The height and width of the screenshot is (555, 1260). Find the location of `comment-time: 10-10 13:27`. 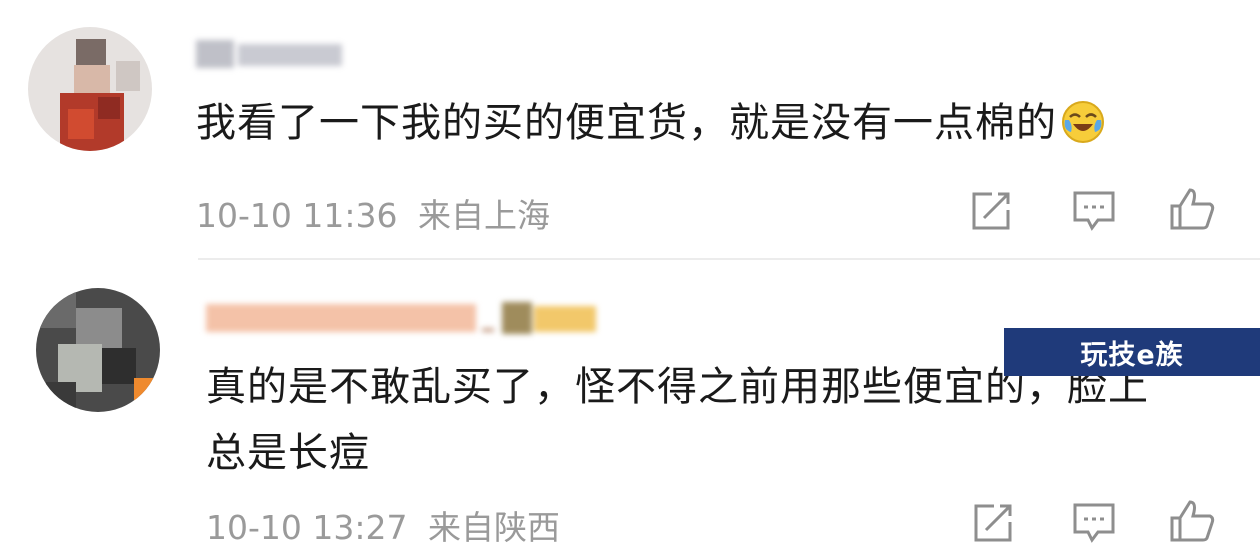

comment-time: 10-10 13:27 is located at coordinates (307, 527).